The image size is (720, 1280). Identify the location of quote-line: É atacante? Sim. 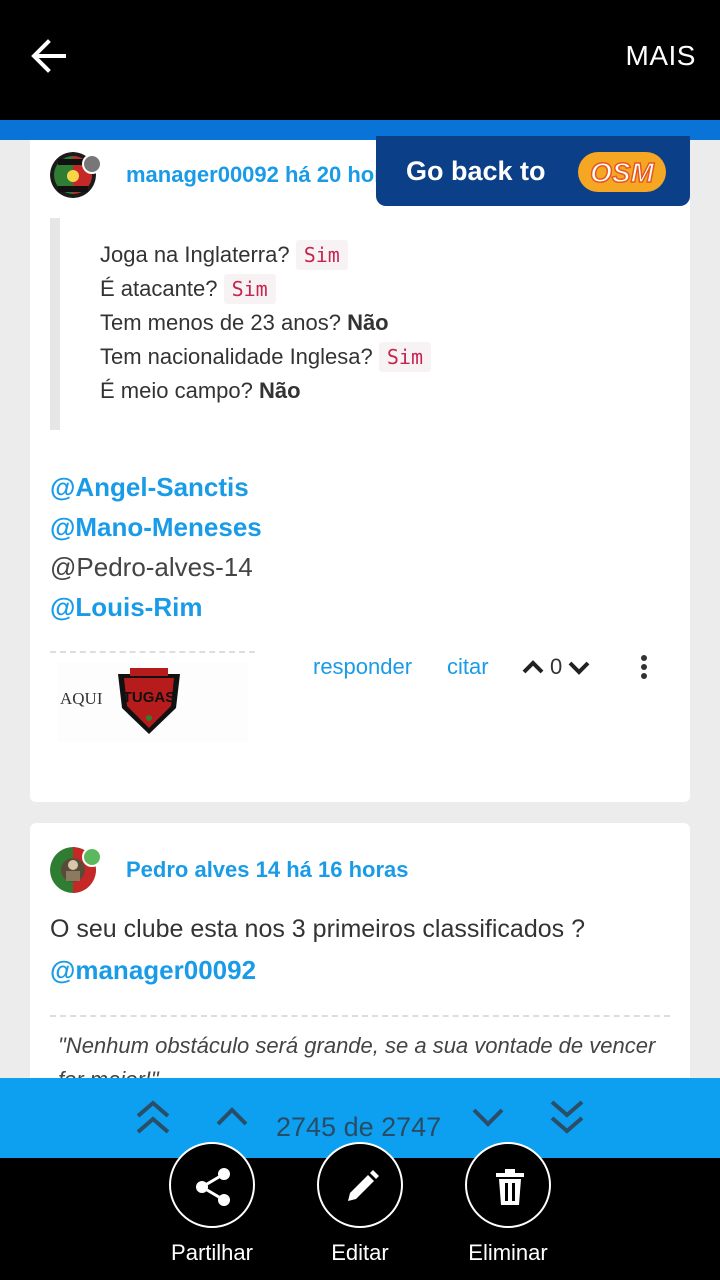
(385, 289).